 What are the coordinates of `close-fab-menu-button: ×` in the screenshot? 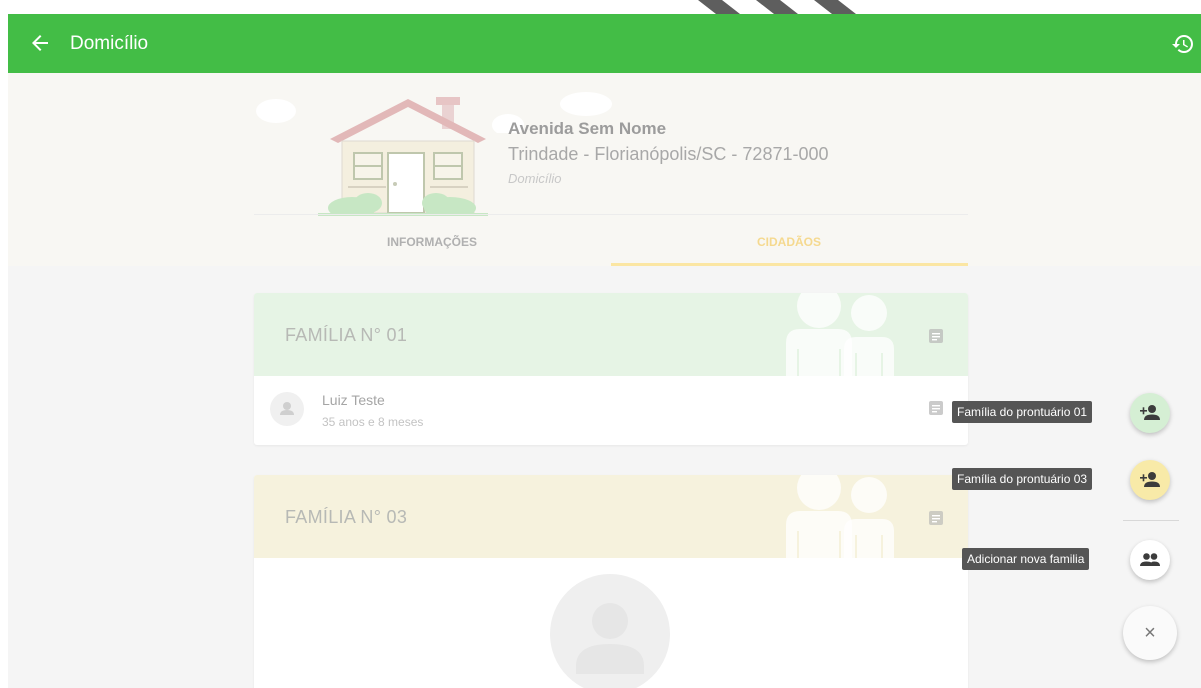 It's located at (1150, 633).